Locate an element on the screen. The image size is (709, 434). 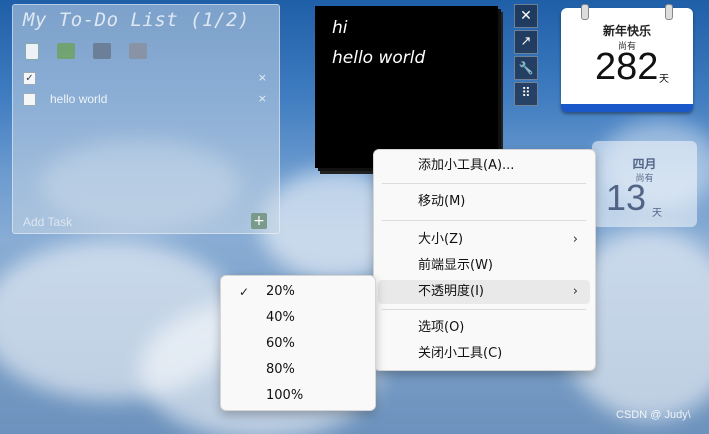
menu-item-label: 不透明度(I) is located at coordinates (451, 291).